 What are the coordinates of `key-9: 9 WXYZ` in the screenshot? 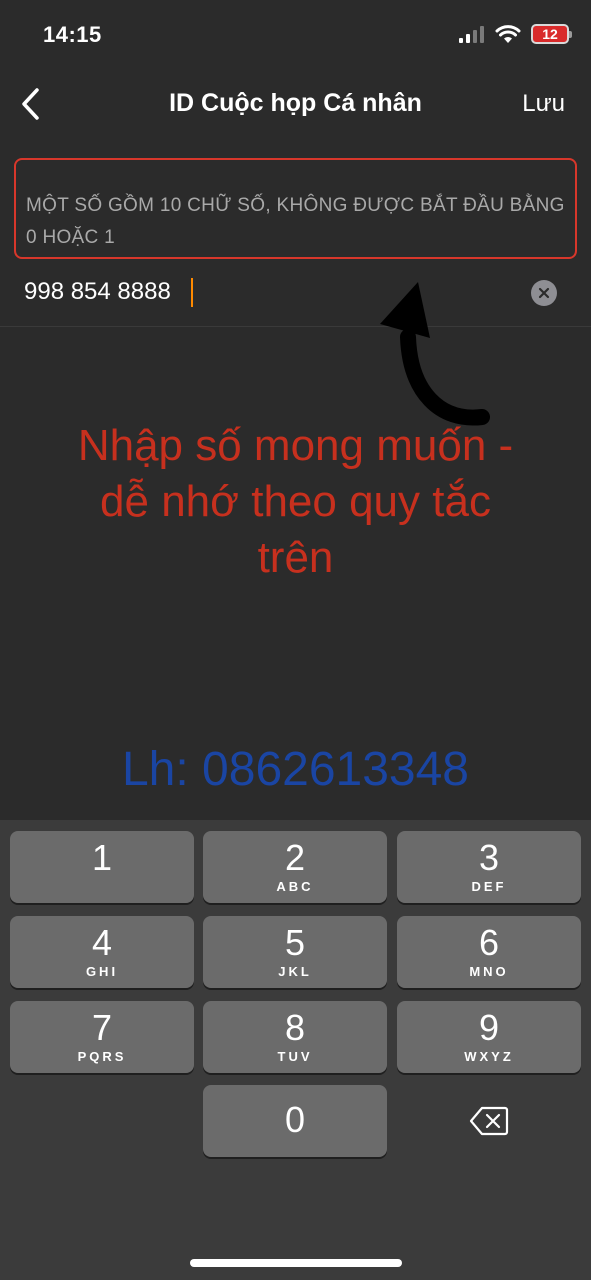 It's located at (489, 1037).